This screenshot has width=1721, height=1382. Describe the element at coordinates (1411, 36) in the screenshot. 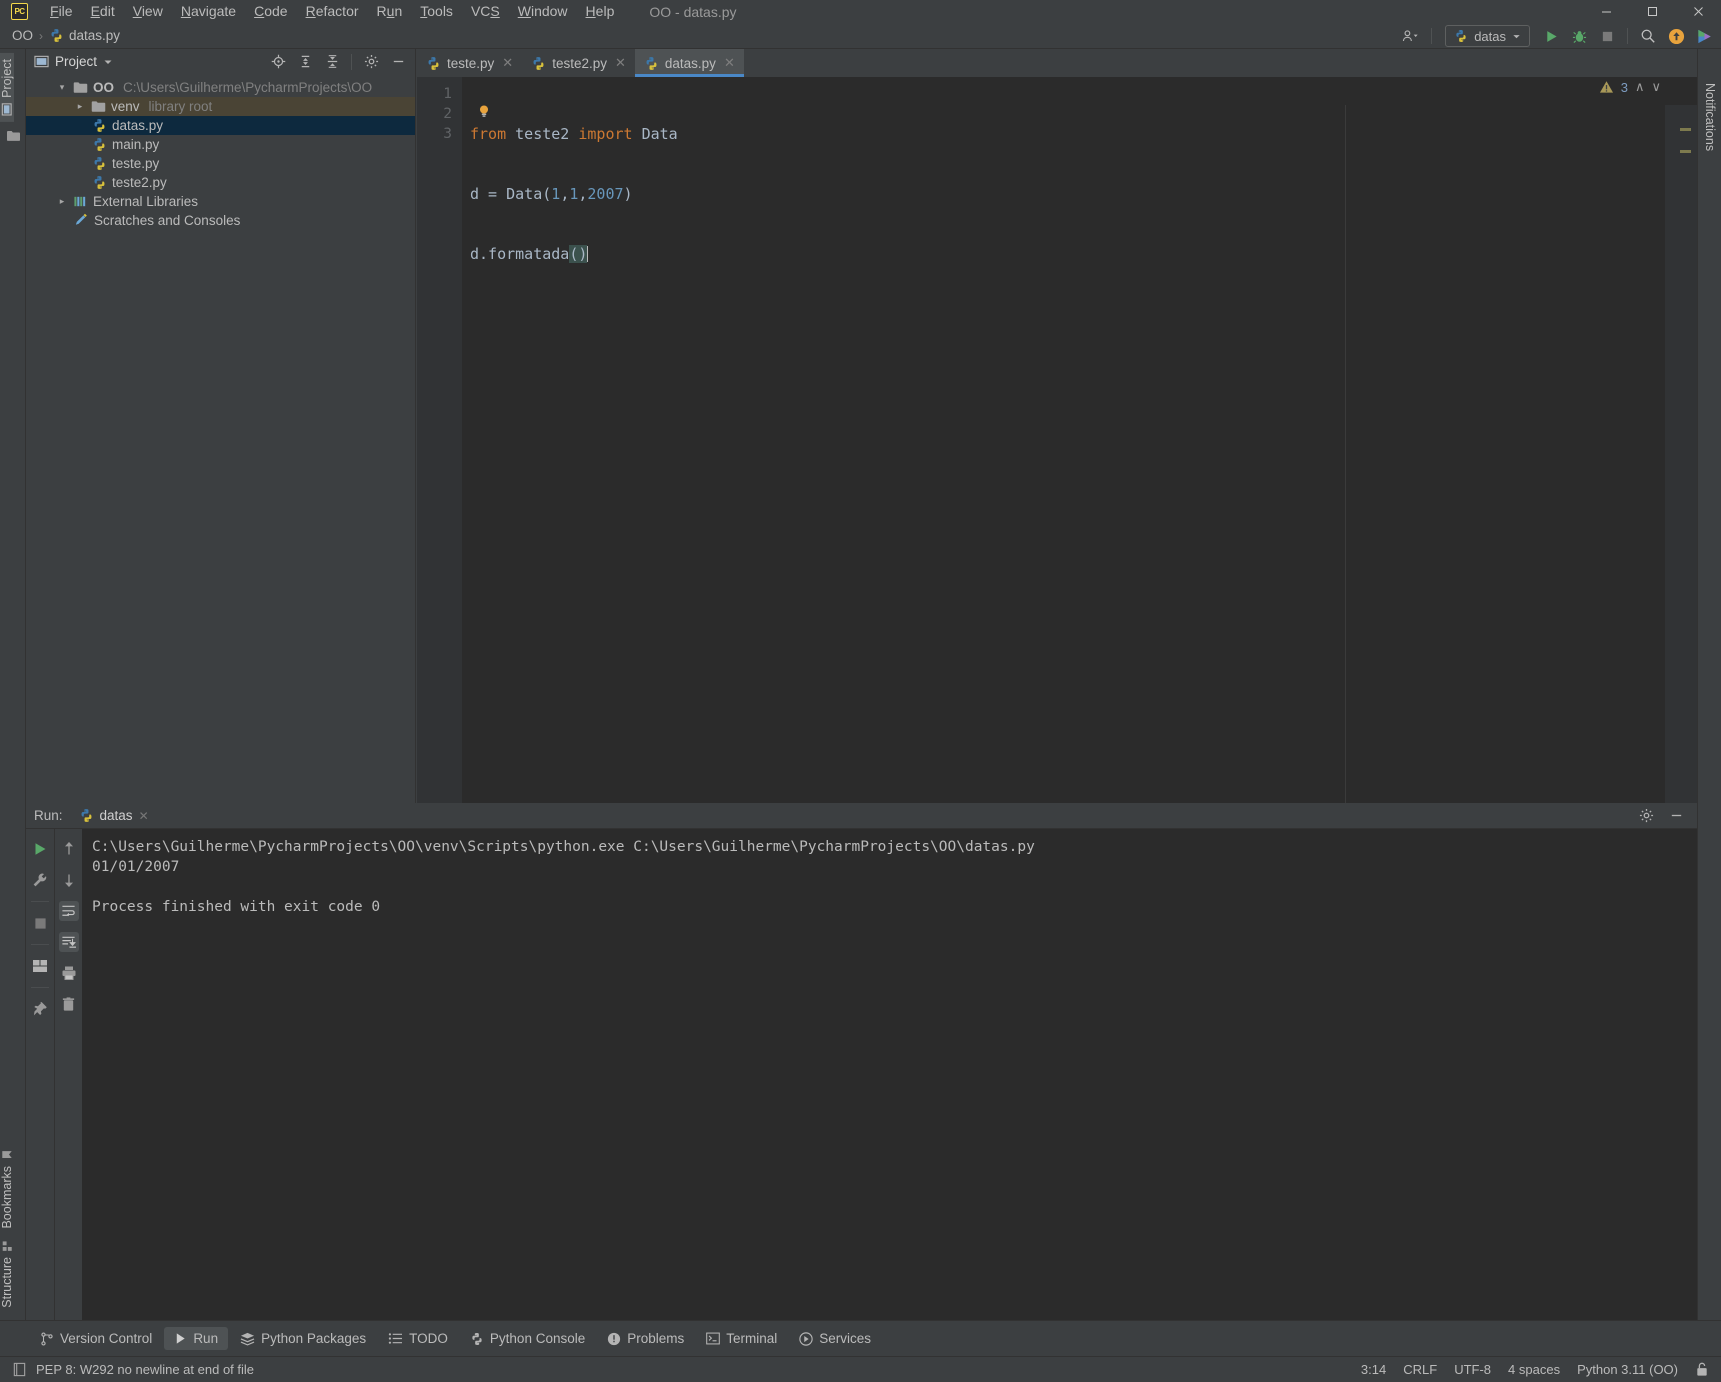

I see `account-icon` at that location.